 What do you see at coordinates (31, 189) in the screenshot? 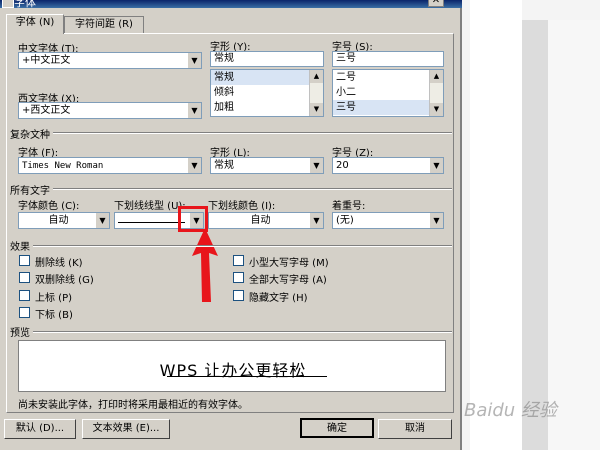
I see `all-text-group-title: 所有文字` at bounding box center [31, 189].